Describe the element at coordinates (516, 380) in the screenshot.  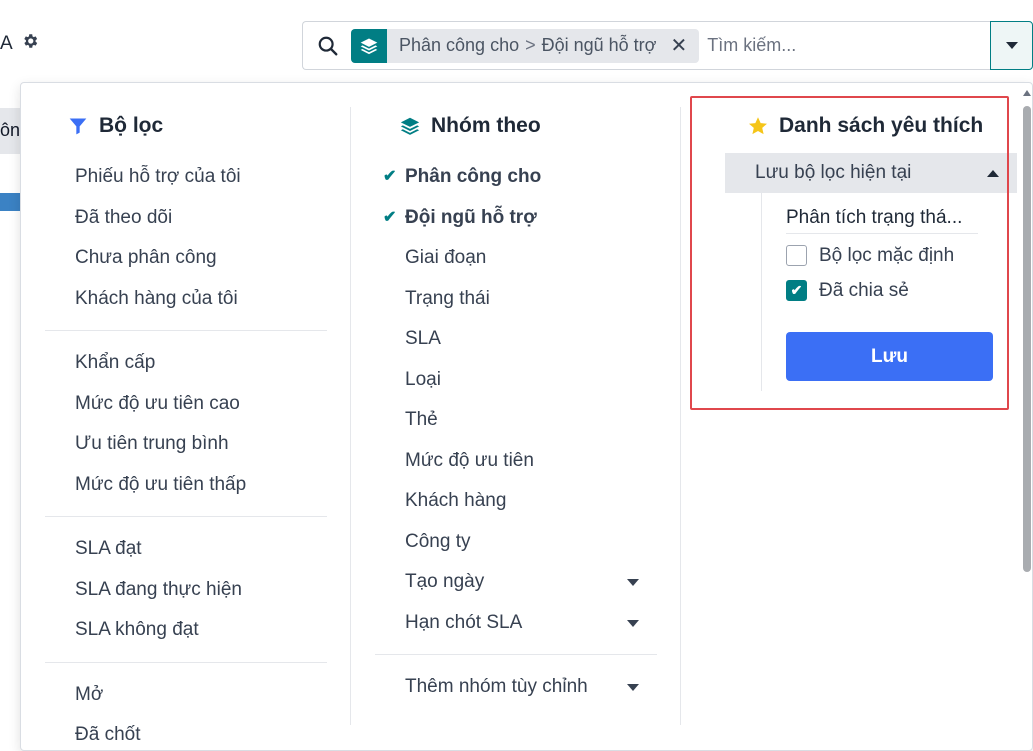
I see `groupby-item: Loại` at that location.